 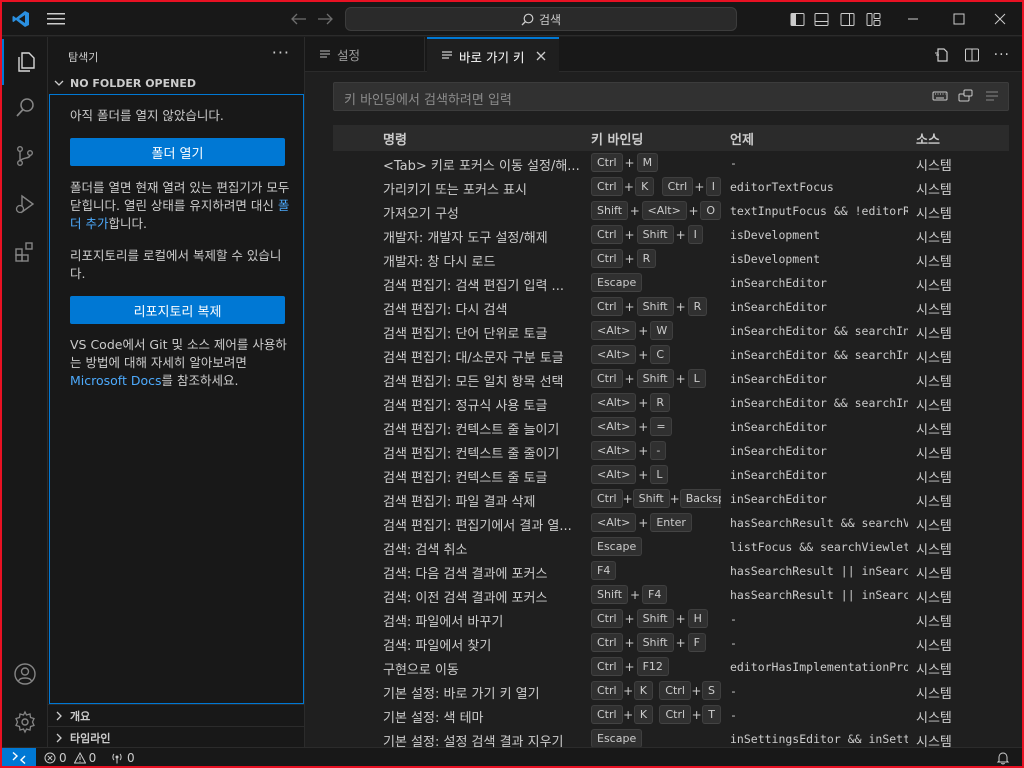 I want to click on key-cap: K, so click(x=643, y=714).